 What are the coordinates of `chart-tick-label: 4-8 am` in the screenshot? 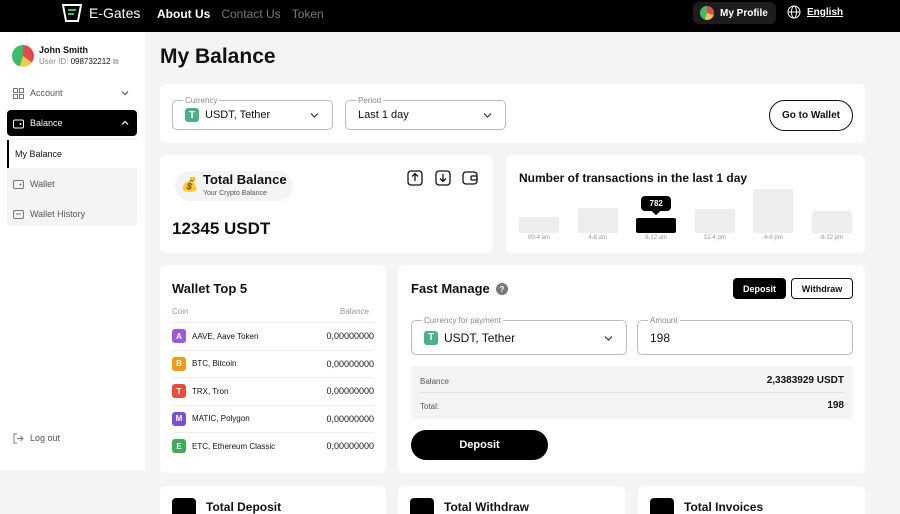 It's located at (597, 238).